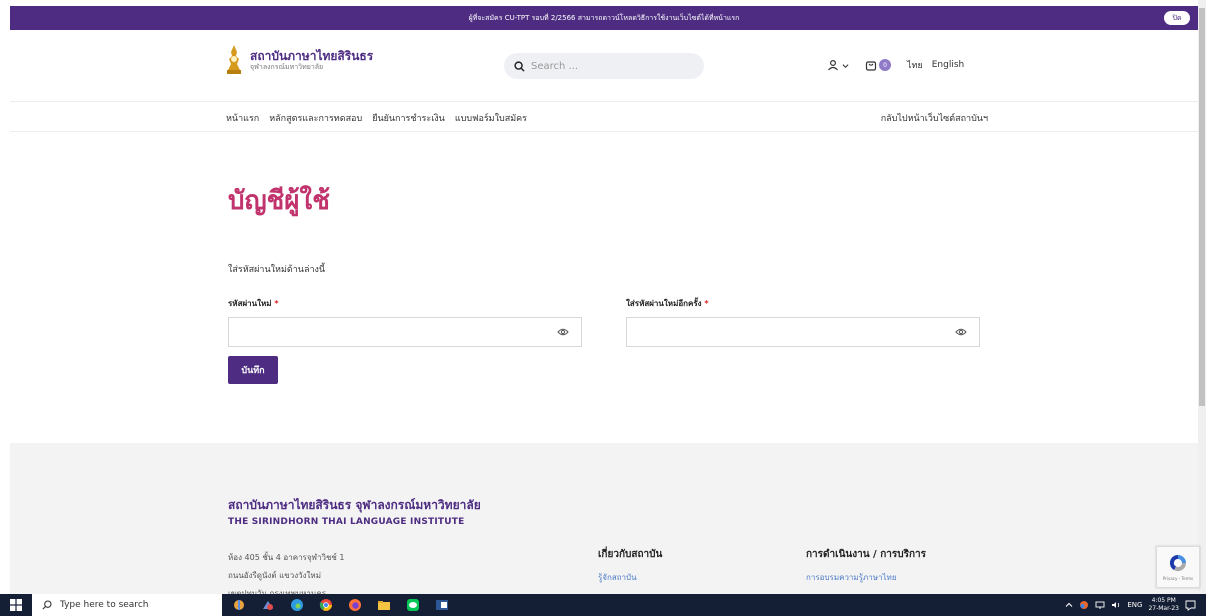 This screenshot has height=616, width=1206. I want to click on page-scrollbar, so click(1202, 297).